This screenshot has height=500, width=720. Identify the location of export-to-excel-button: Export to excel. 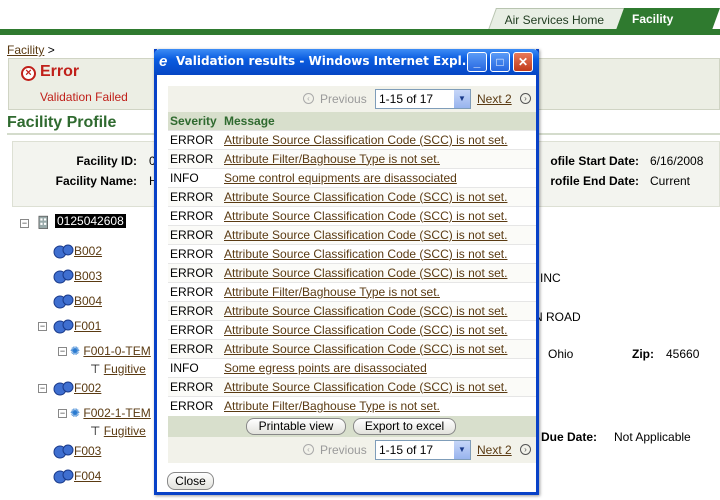
(404, 426).